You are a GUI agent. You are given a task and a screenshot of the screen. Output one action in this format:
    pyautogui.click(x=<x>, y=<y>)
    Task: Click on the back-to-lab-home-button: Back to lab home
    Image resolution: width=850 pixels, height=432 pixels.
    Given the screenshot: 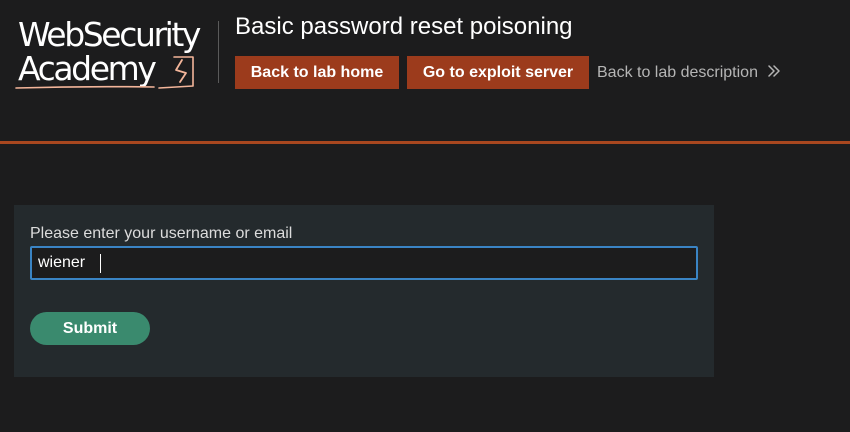 What is the action you would take?
    pyautogui.click(x=317, y=72)
    